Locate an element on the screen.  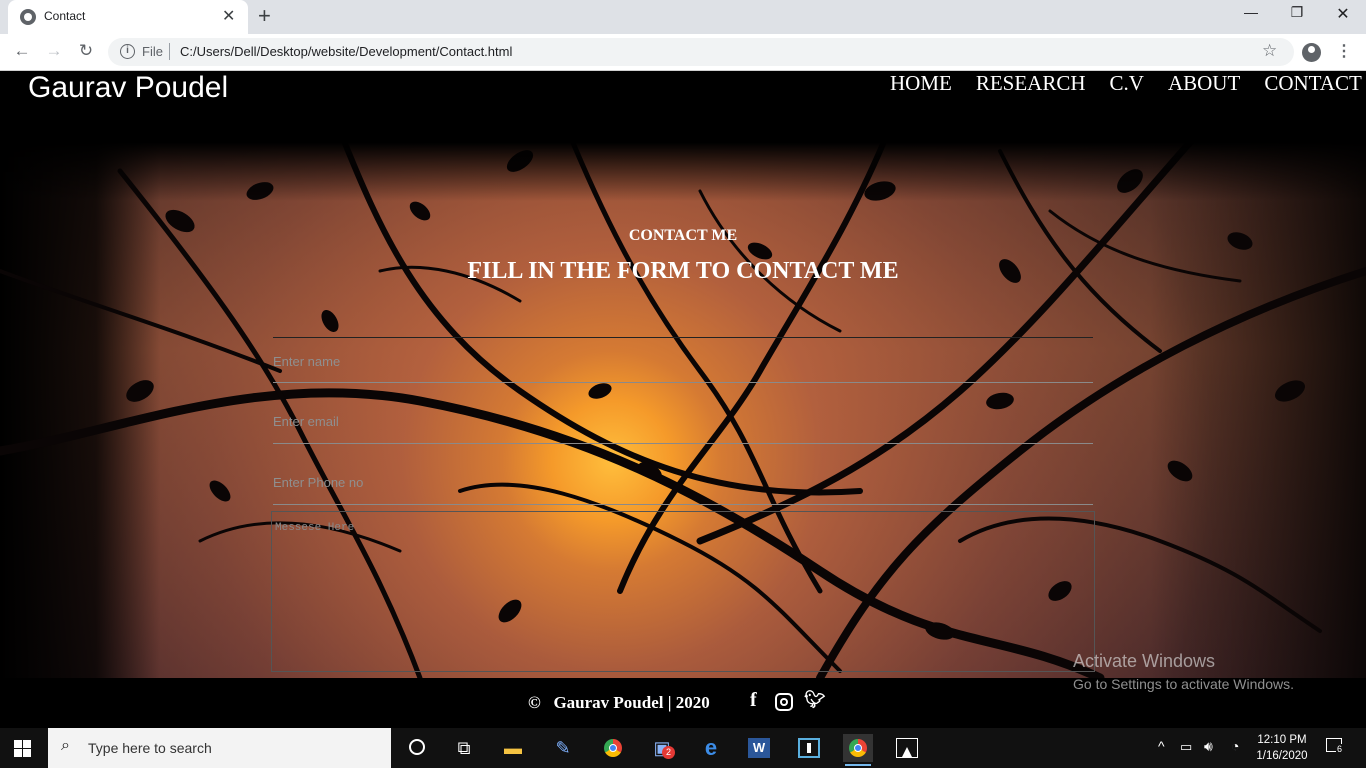
minimize-icon: — is located at coordinates (1251, 12).